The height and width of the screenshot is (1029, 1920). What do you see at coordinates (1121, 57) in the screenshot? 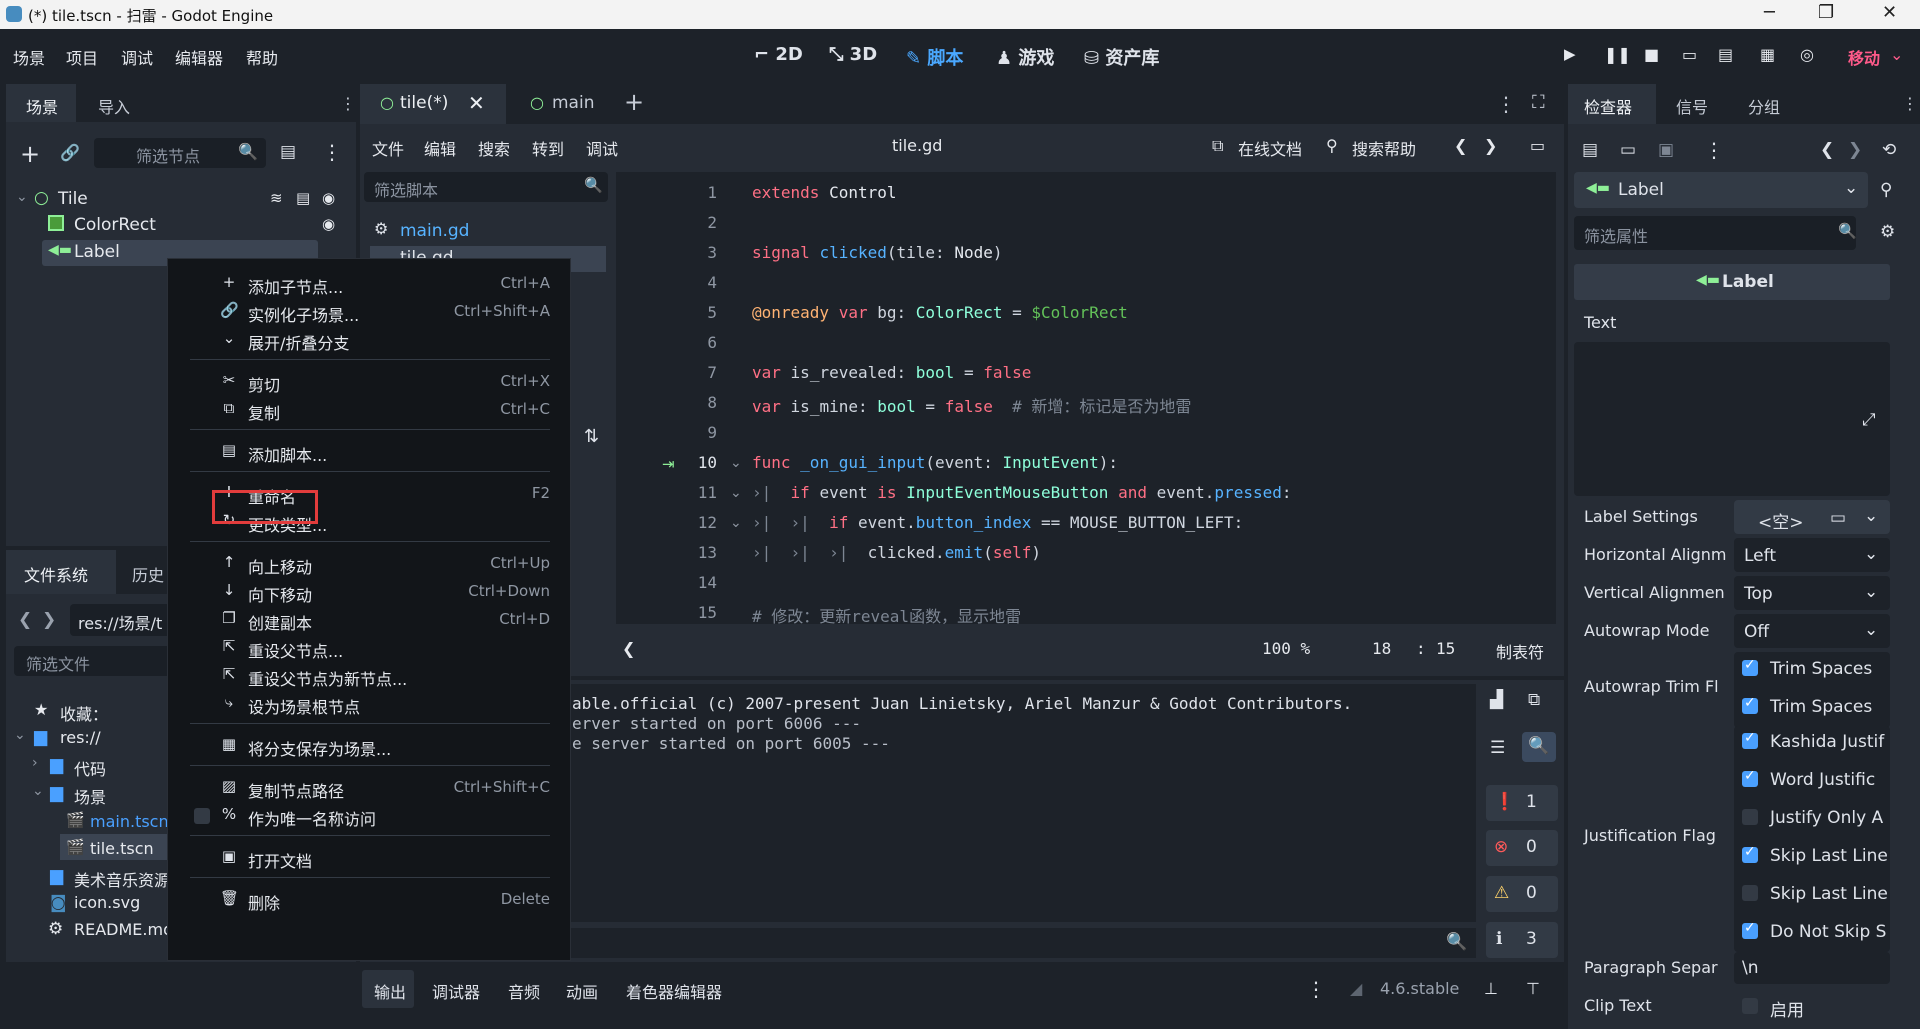
I see `mode-assetlib-button: ⛁ 资产库` at bounding box center [1121, 57].